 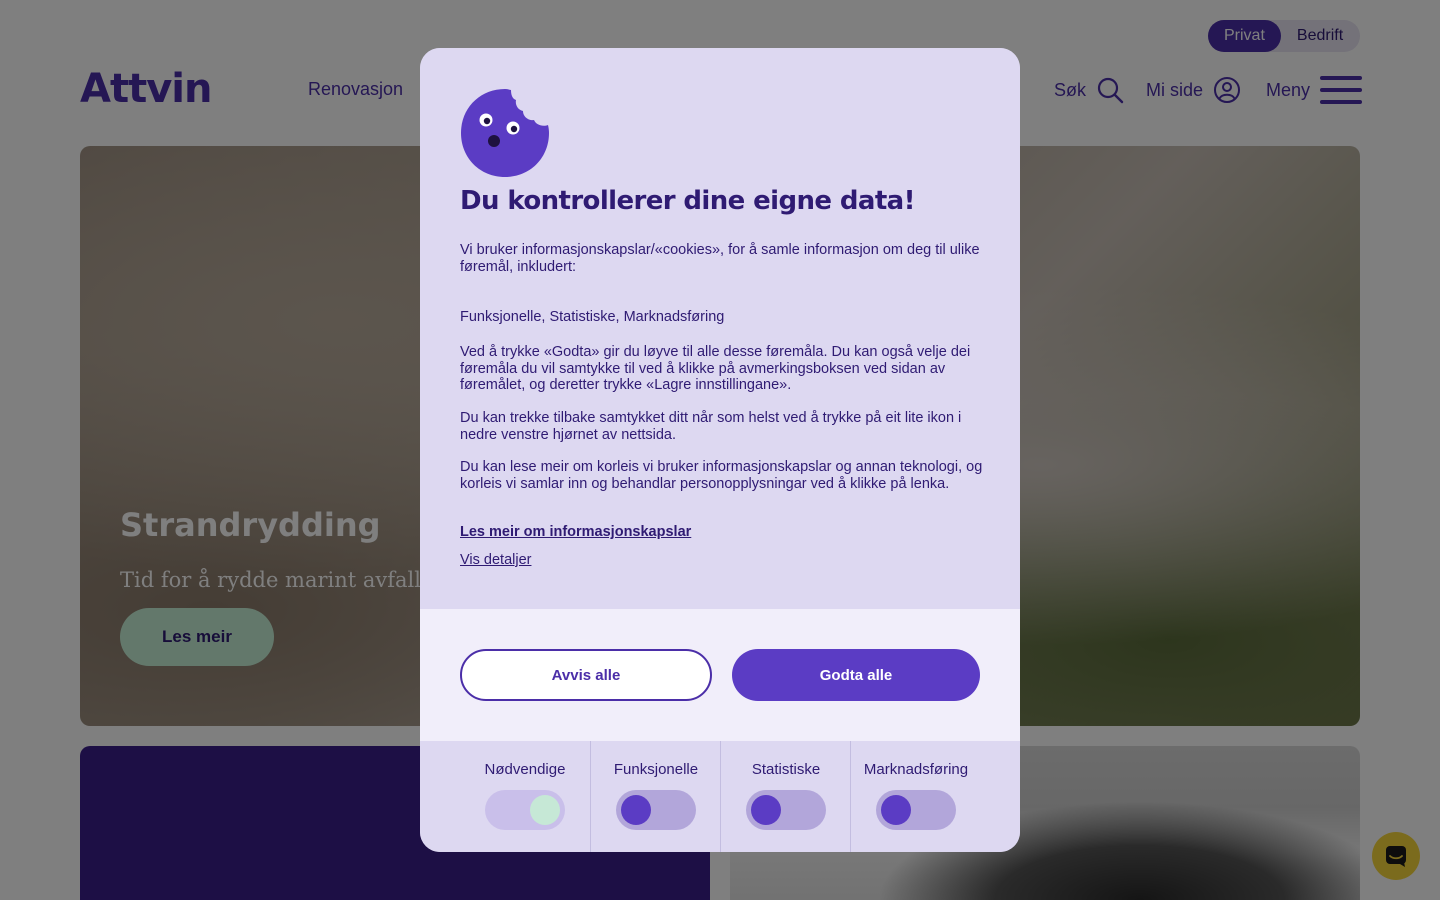 I want to click on toggle-label: Nødvendige, so click(x=525, y=769).